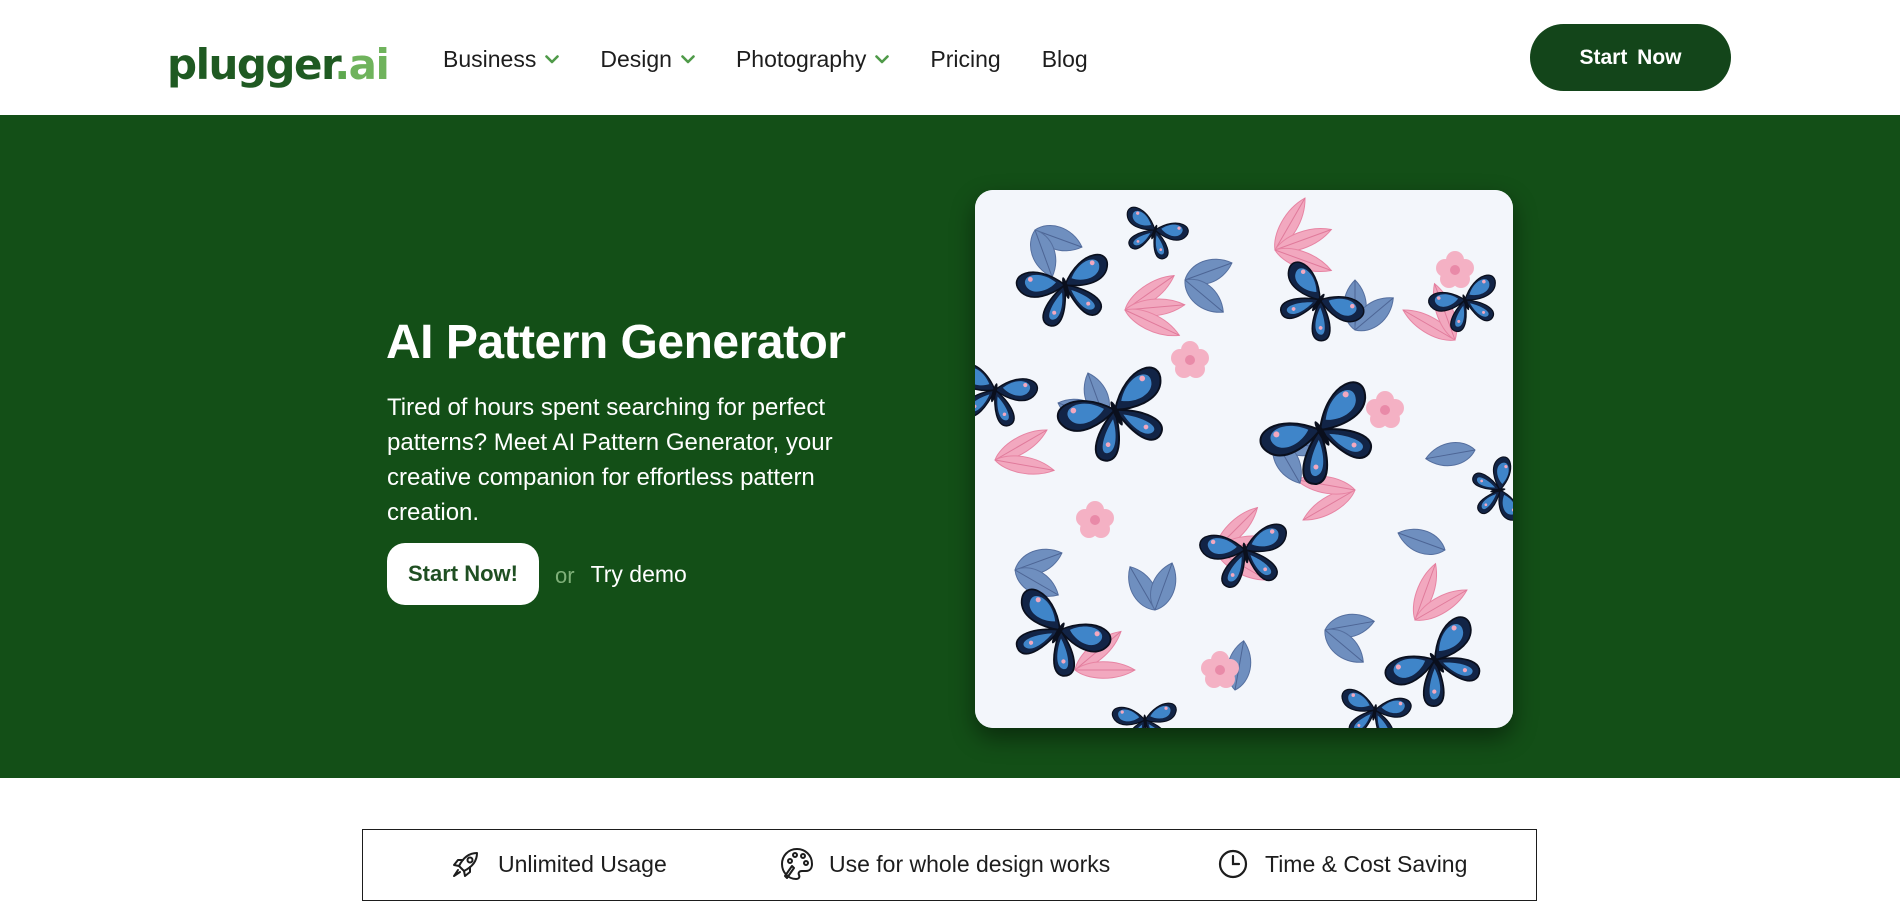  What do you see at coordinates (565, 575) in the screenshot?
I see `cta-separator: or` at bounding box center [565, 575].